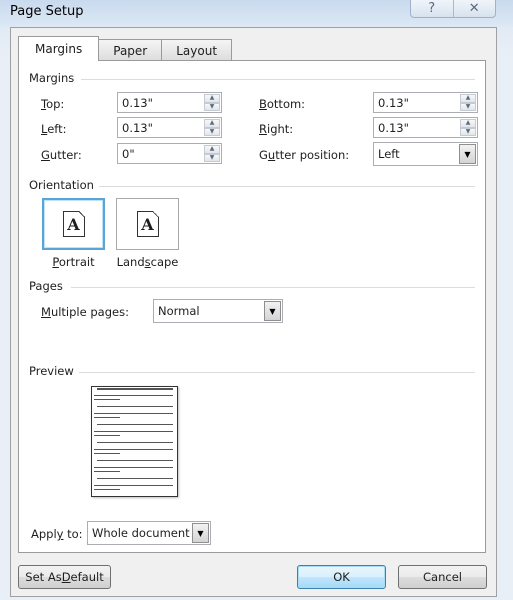 This screenshot has height=600, width=513. Describe the element at coordinates (61, 155) in the screenshot. I see `gutter-label: Gutter:` at that location.